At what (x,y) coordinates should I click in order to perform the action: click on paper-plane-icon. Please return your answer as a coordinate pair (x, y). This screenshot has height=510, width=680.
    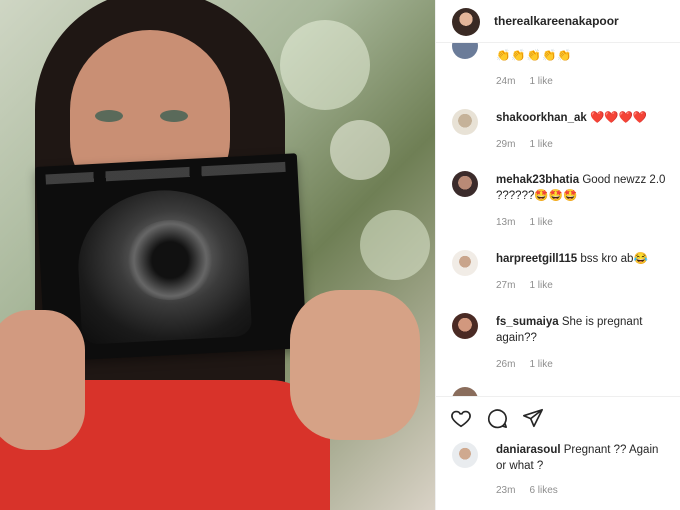
    Looking at the image, I should click on (533, 418).